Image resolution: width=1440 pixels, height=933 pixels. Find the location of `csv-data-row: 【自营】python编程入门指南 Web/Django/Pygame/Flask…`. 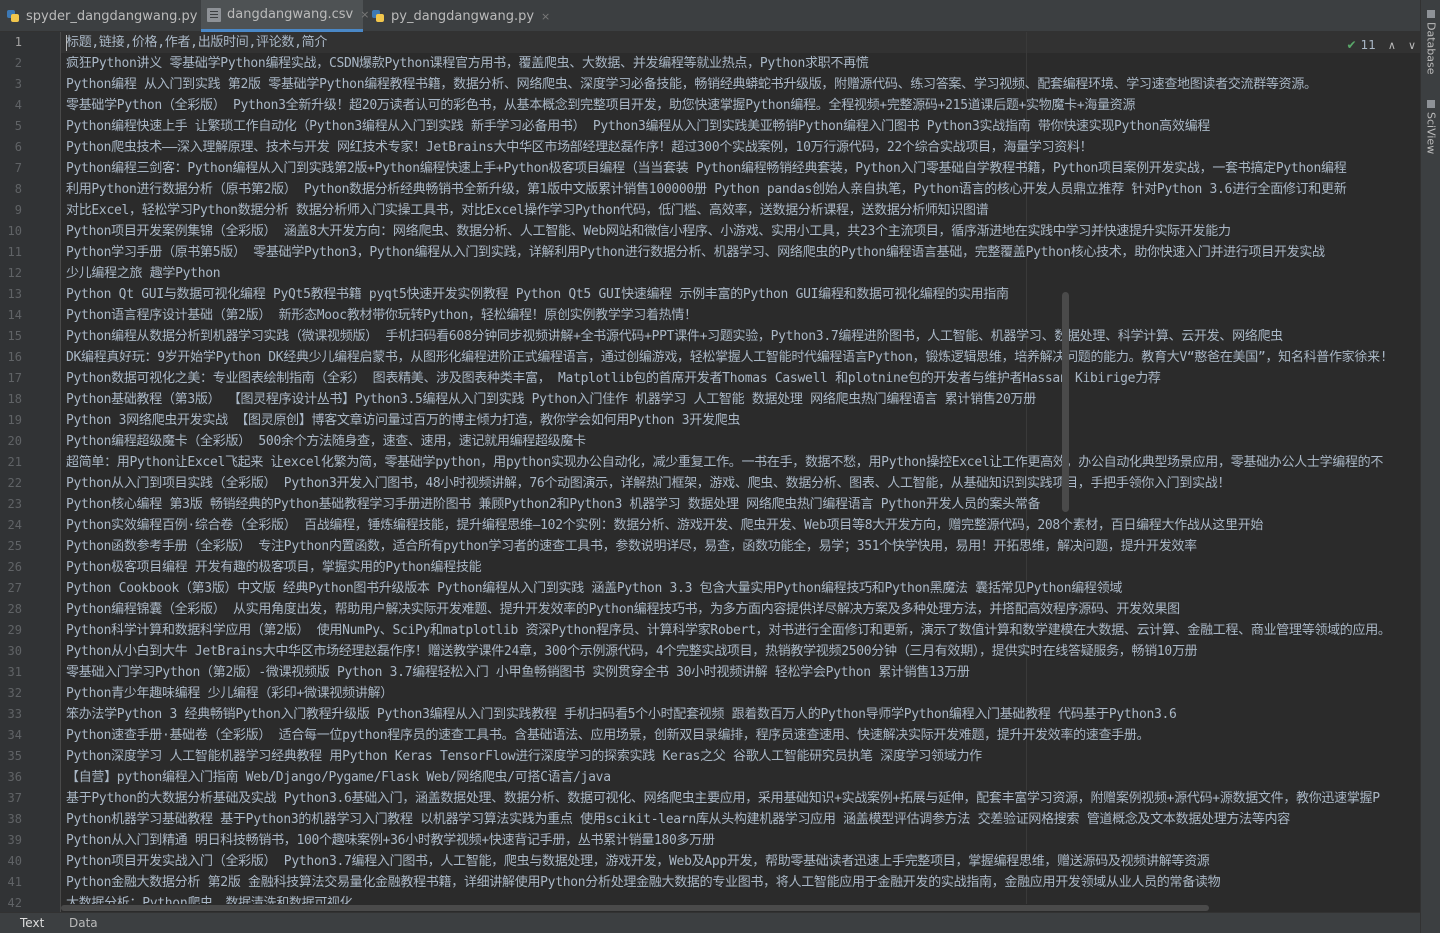

csv-data-row: 【自营】python编程入门指南 Web/Django/Pygame/Flask… is located at coordinates (338, 777).